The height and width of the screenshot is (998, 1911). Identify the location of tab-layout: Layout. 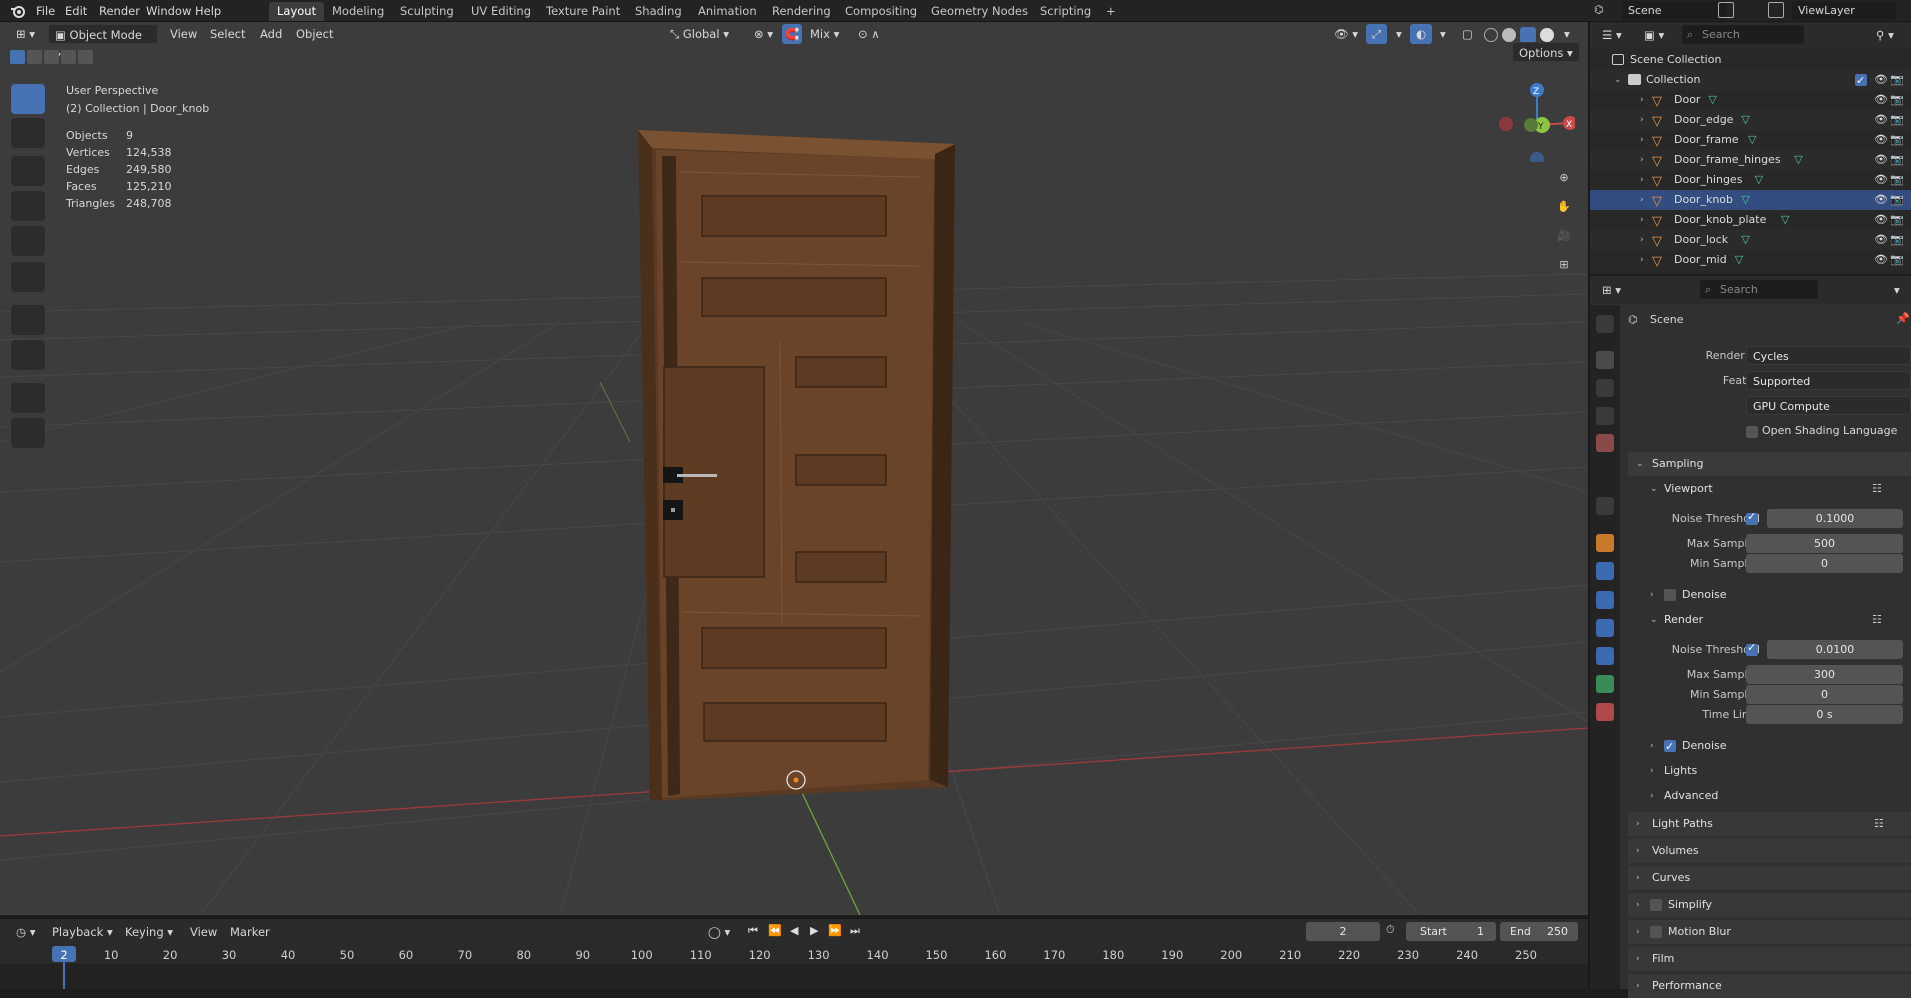
(297, 11).